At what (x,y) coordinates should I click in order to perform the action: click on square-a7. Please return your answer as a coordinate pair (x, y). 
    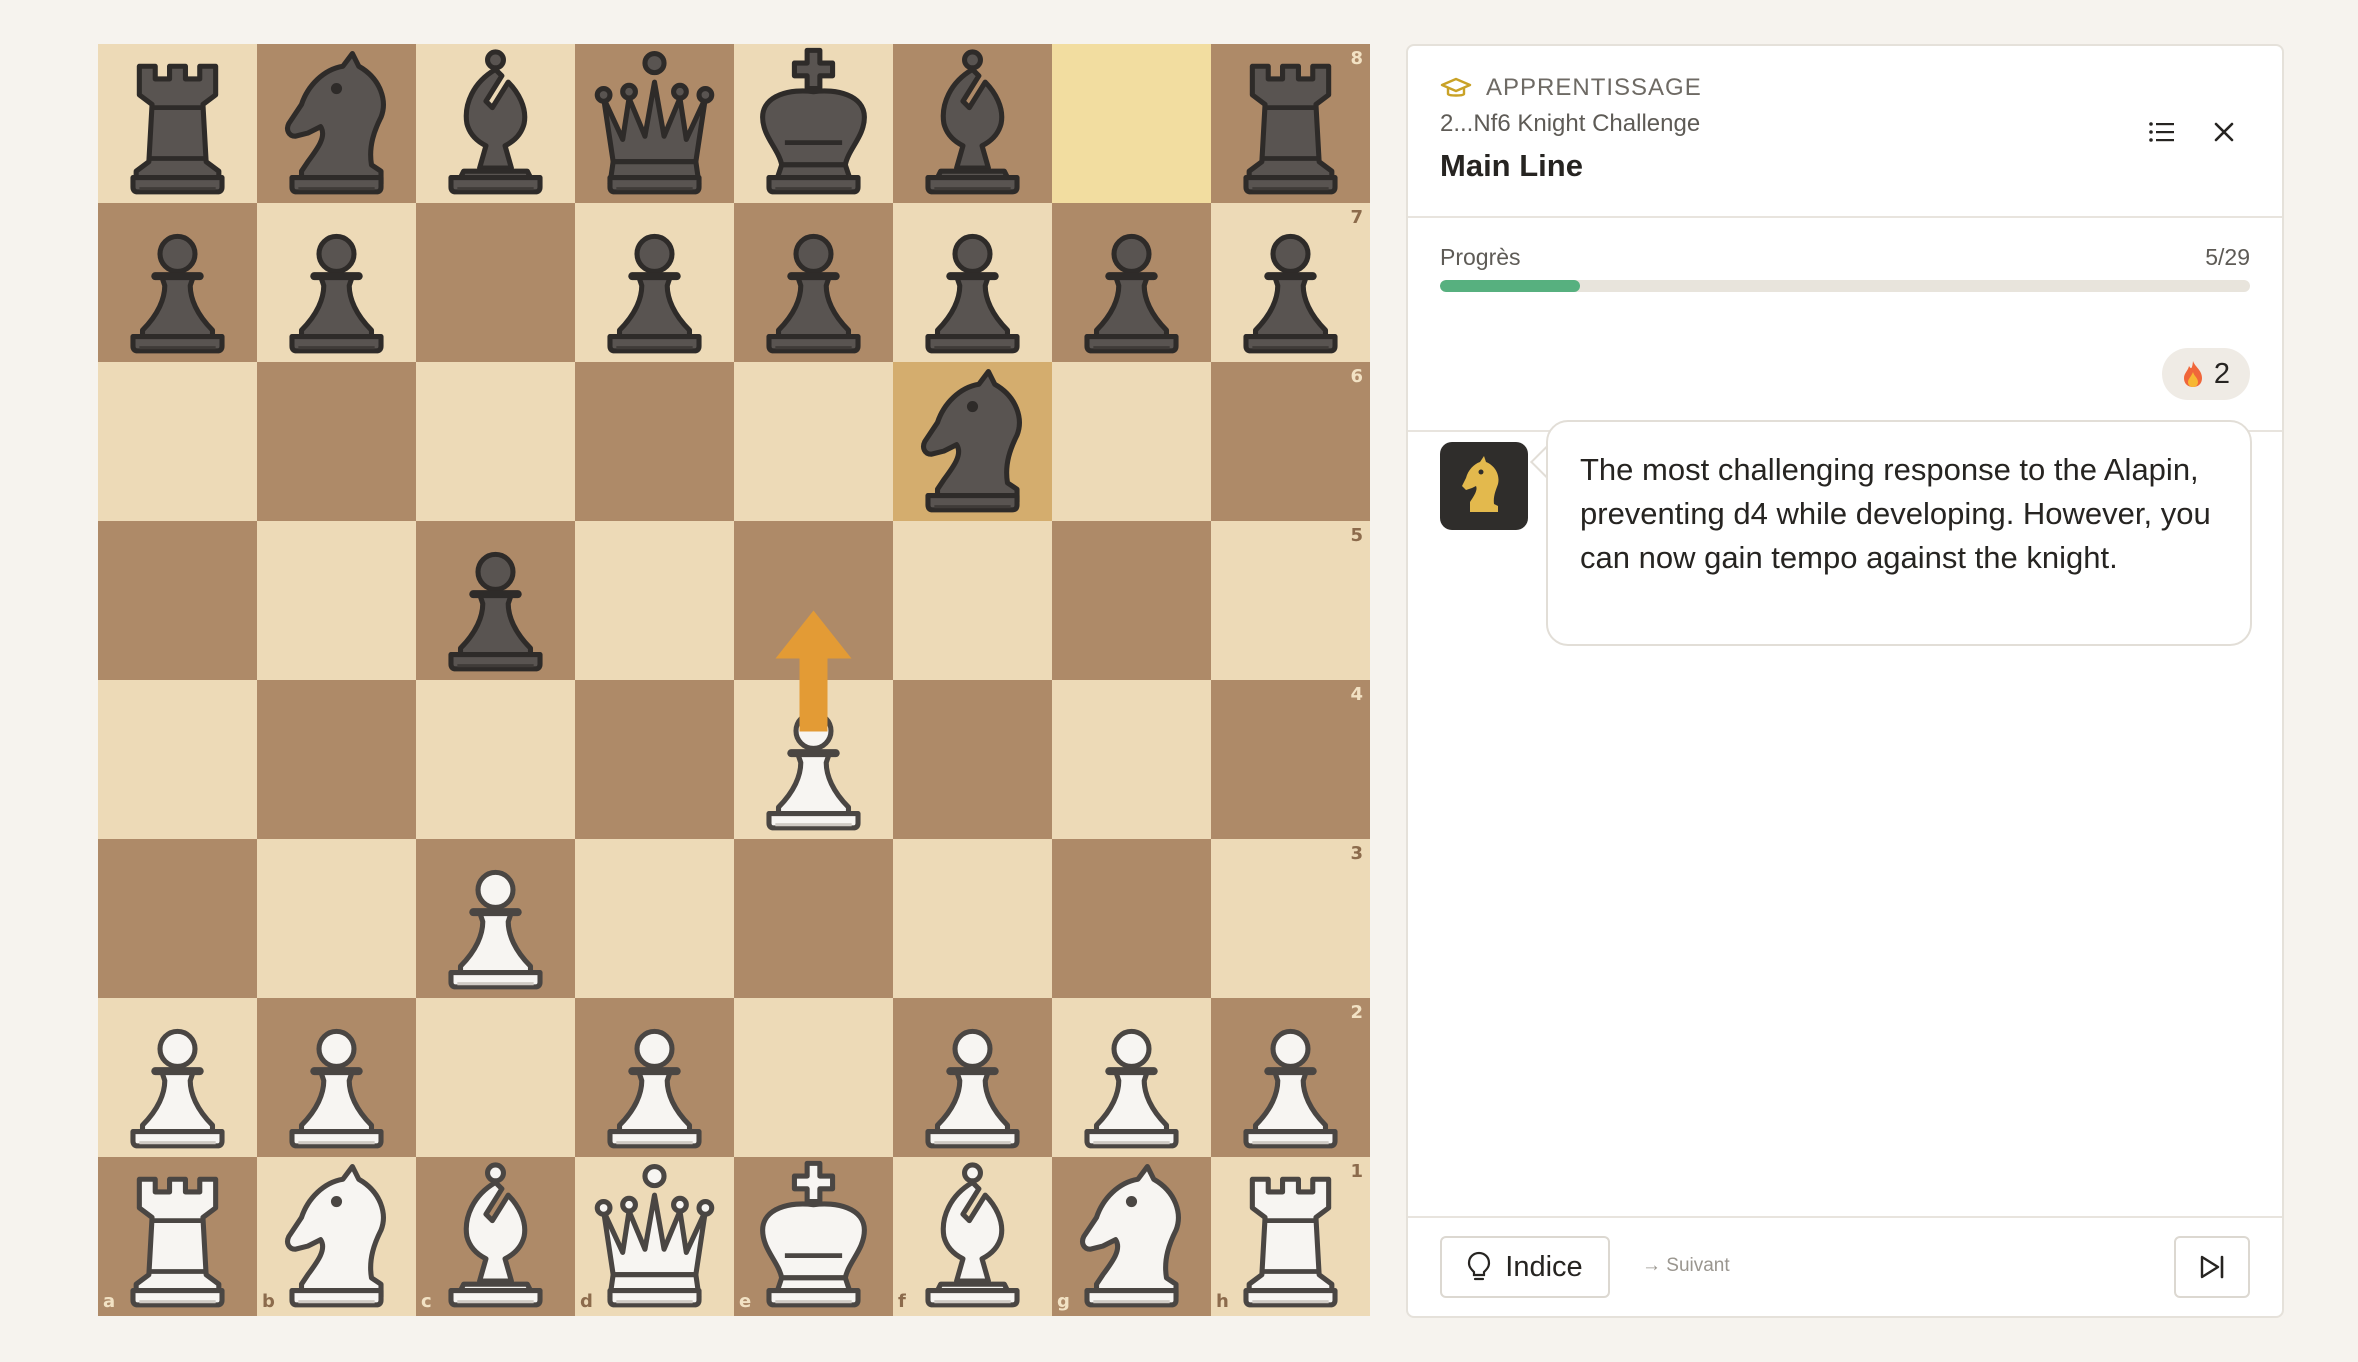
    Looking at the image, I should click on (177, 282).